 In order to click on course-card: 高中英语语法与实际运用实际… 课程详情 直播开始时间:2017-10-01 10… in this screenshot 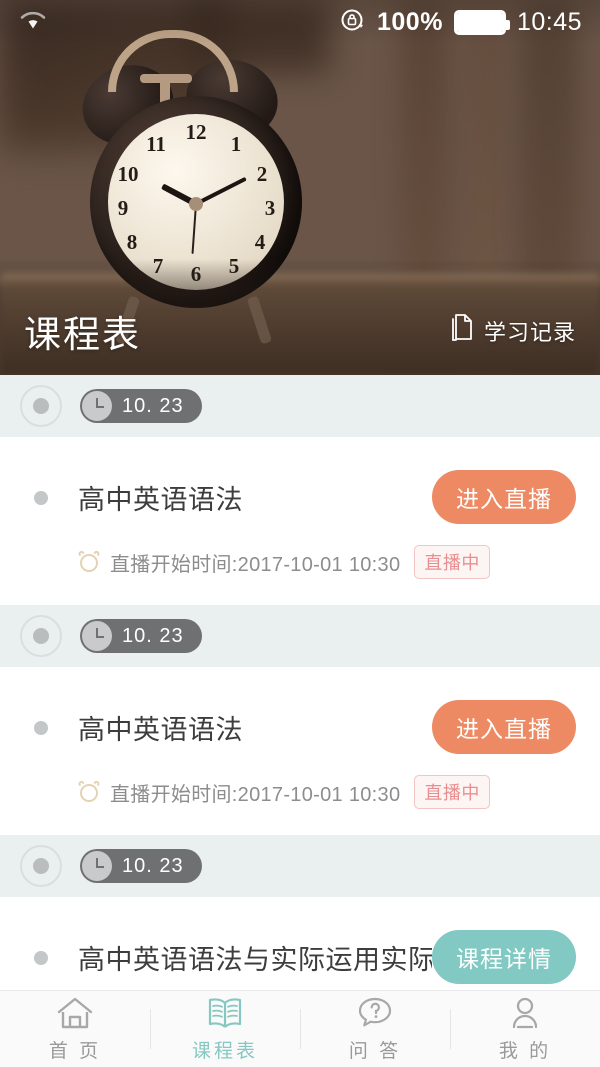, I will do `click(300, 943)`.